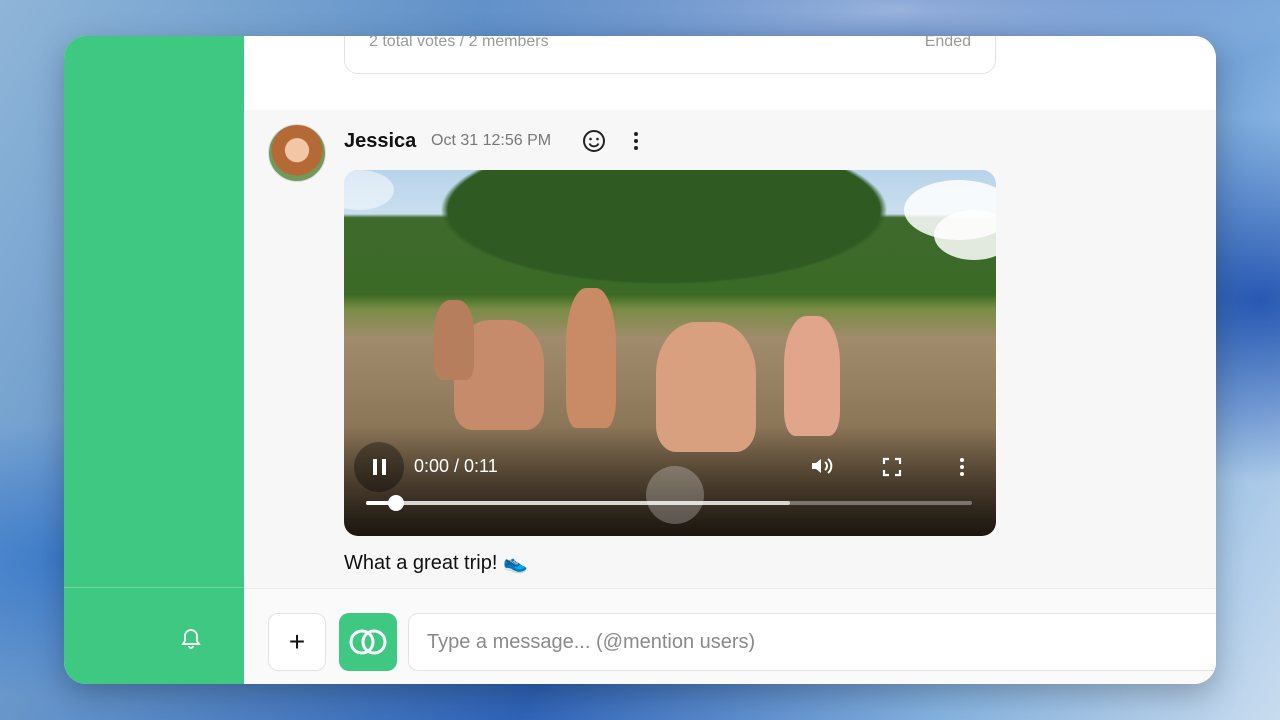 The height and width of the screenshot is (720, 1280). Describe the element at coordinates (436, 563) in the screenshot. I see `message-text: What a great trip! 👟` at that location.